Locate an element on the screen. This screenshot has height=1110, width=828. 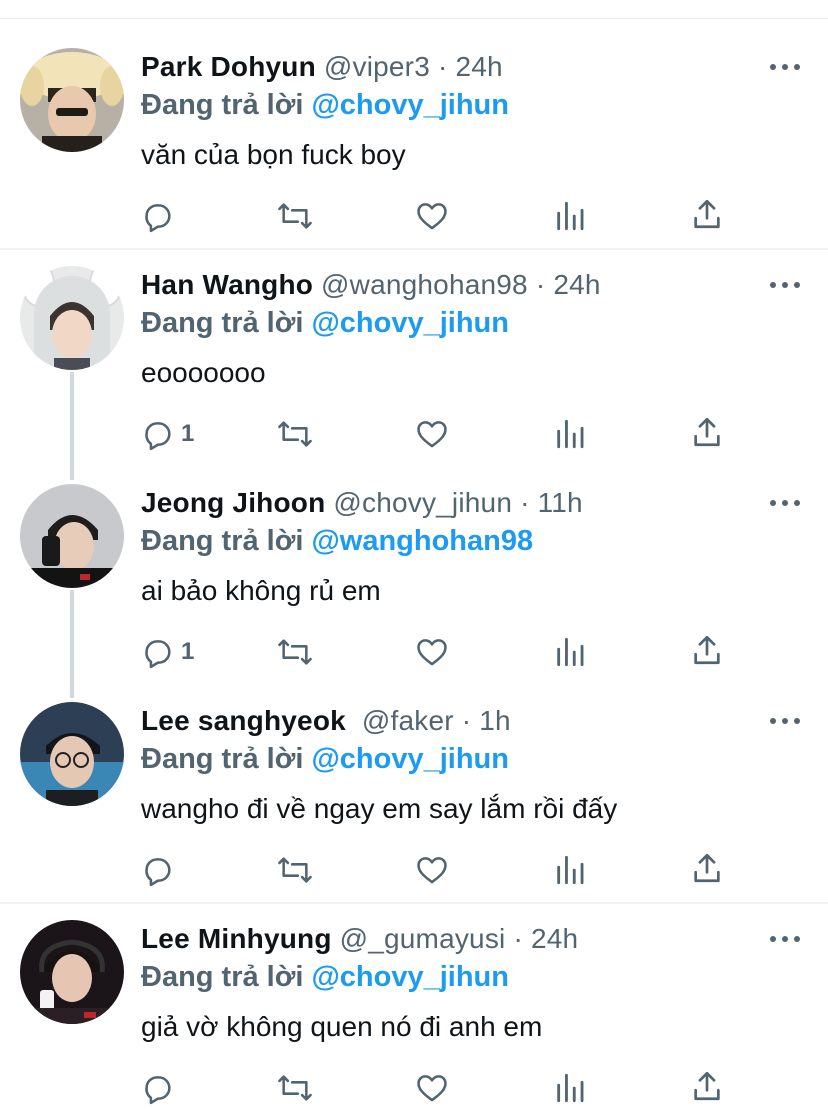
tweet-text: văn của bọn fuck boy is located at coordinates (273, 154).